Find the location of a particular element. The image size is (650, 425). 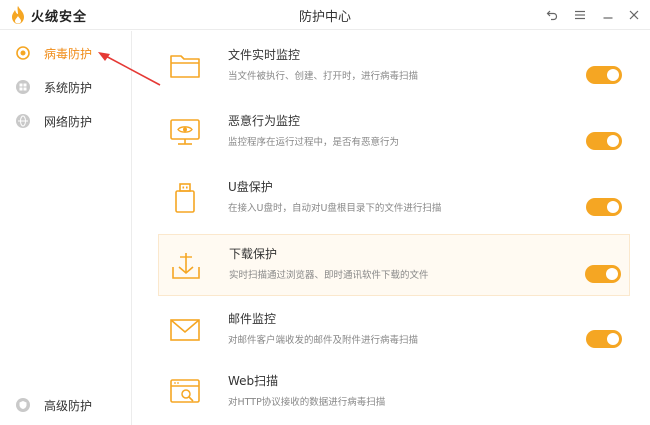

sidebar-item-advanced-protection: 高级防护 is located at coordinates (54, 405).